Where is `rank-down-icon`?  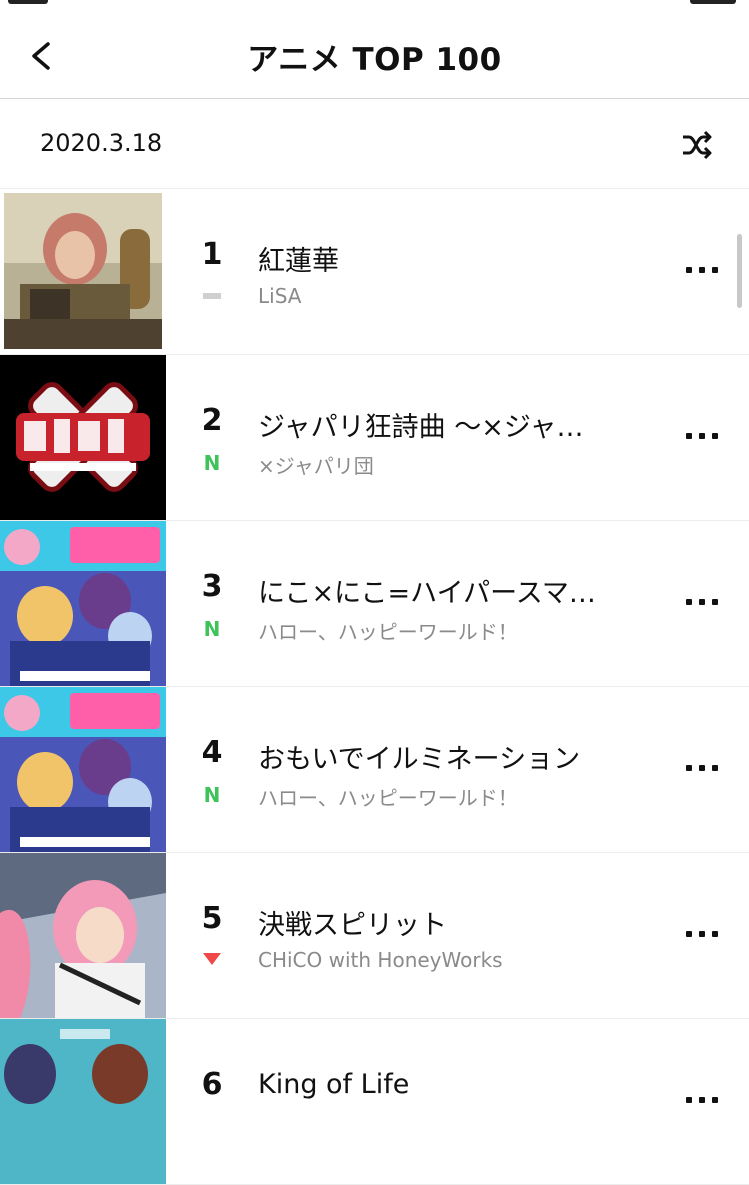 rank-down-icon is located at coordinates (212, 959).